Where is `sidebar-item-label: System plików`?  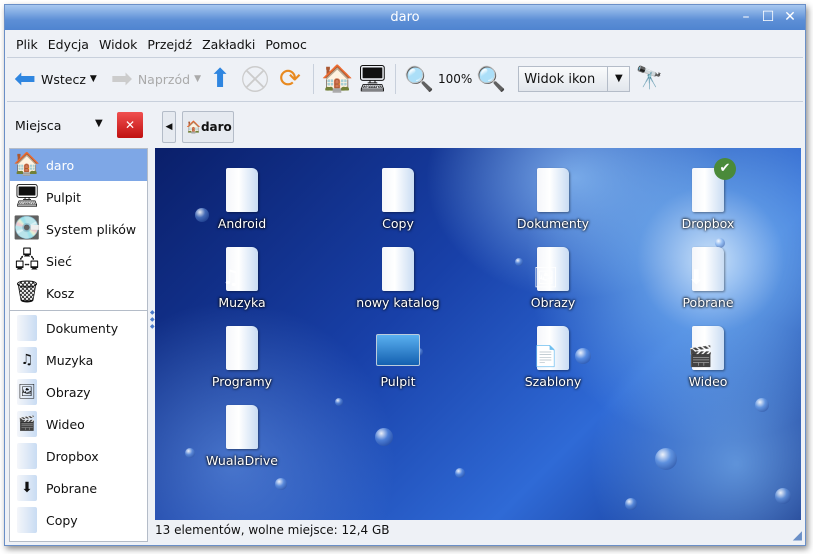
sidebar-item-label: System plików is located at coordinates (91, 229).